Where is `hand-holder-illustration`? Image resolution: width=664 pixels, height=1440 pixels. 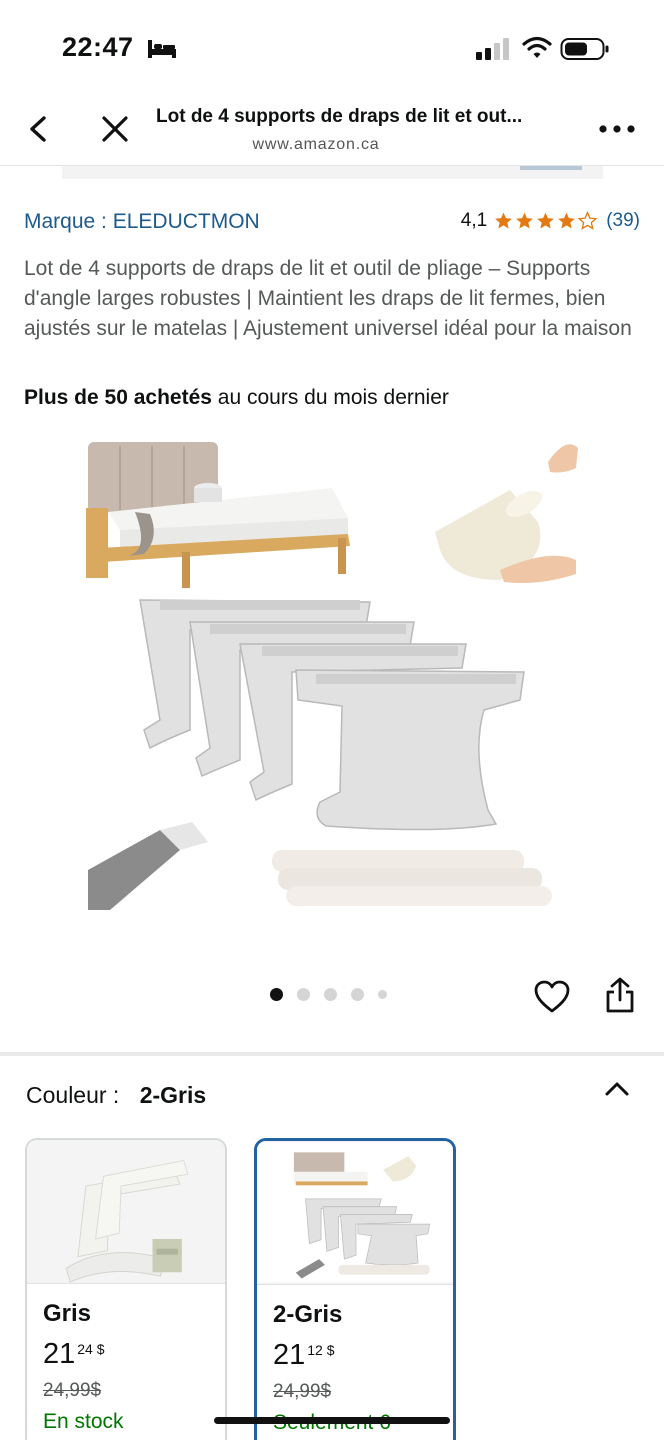
hand-holder-illustration is located at coordinates (506, 513).